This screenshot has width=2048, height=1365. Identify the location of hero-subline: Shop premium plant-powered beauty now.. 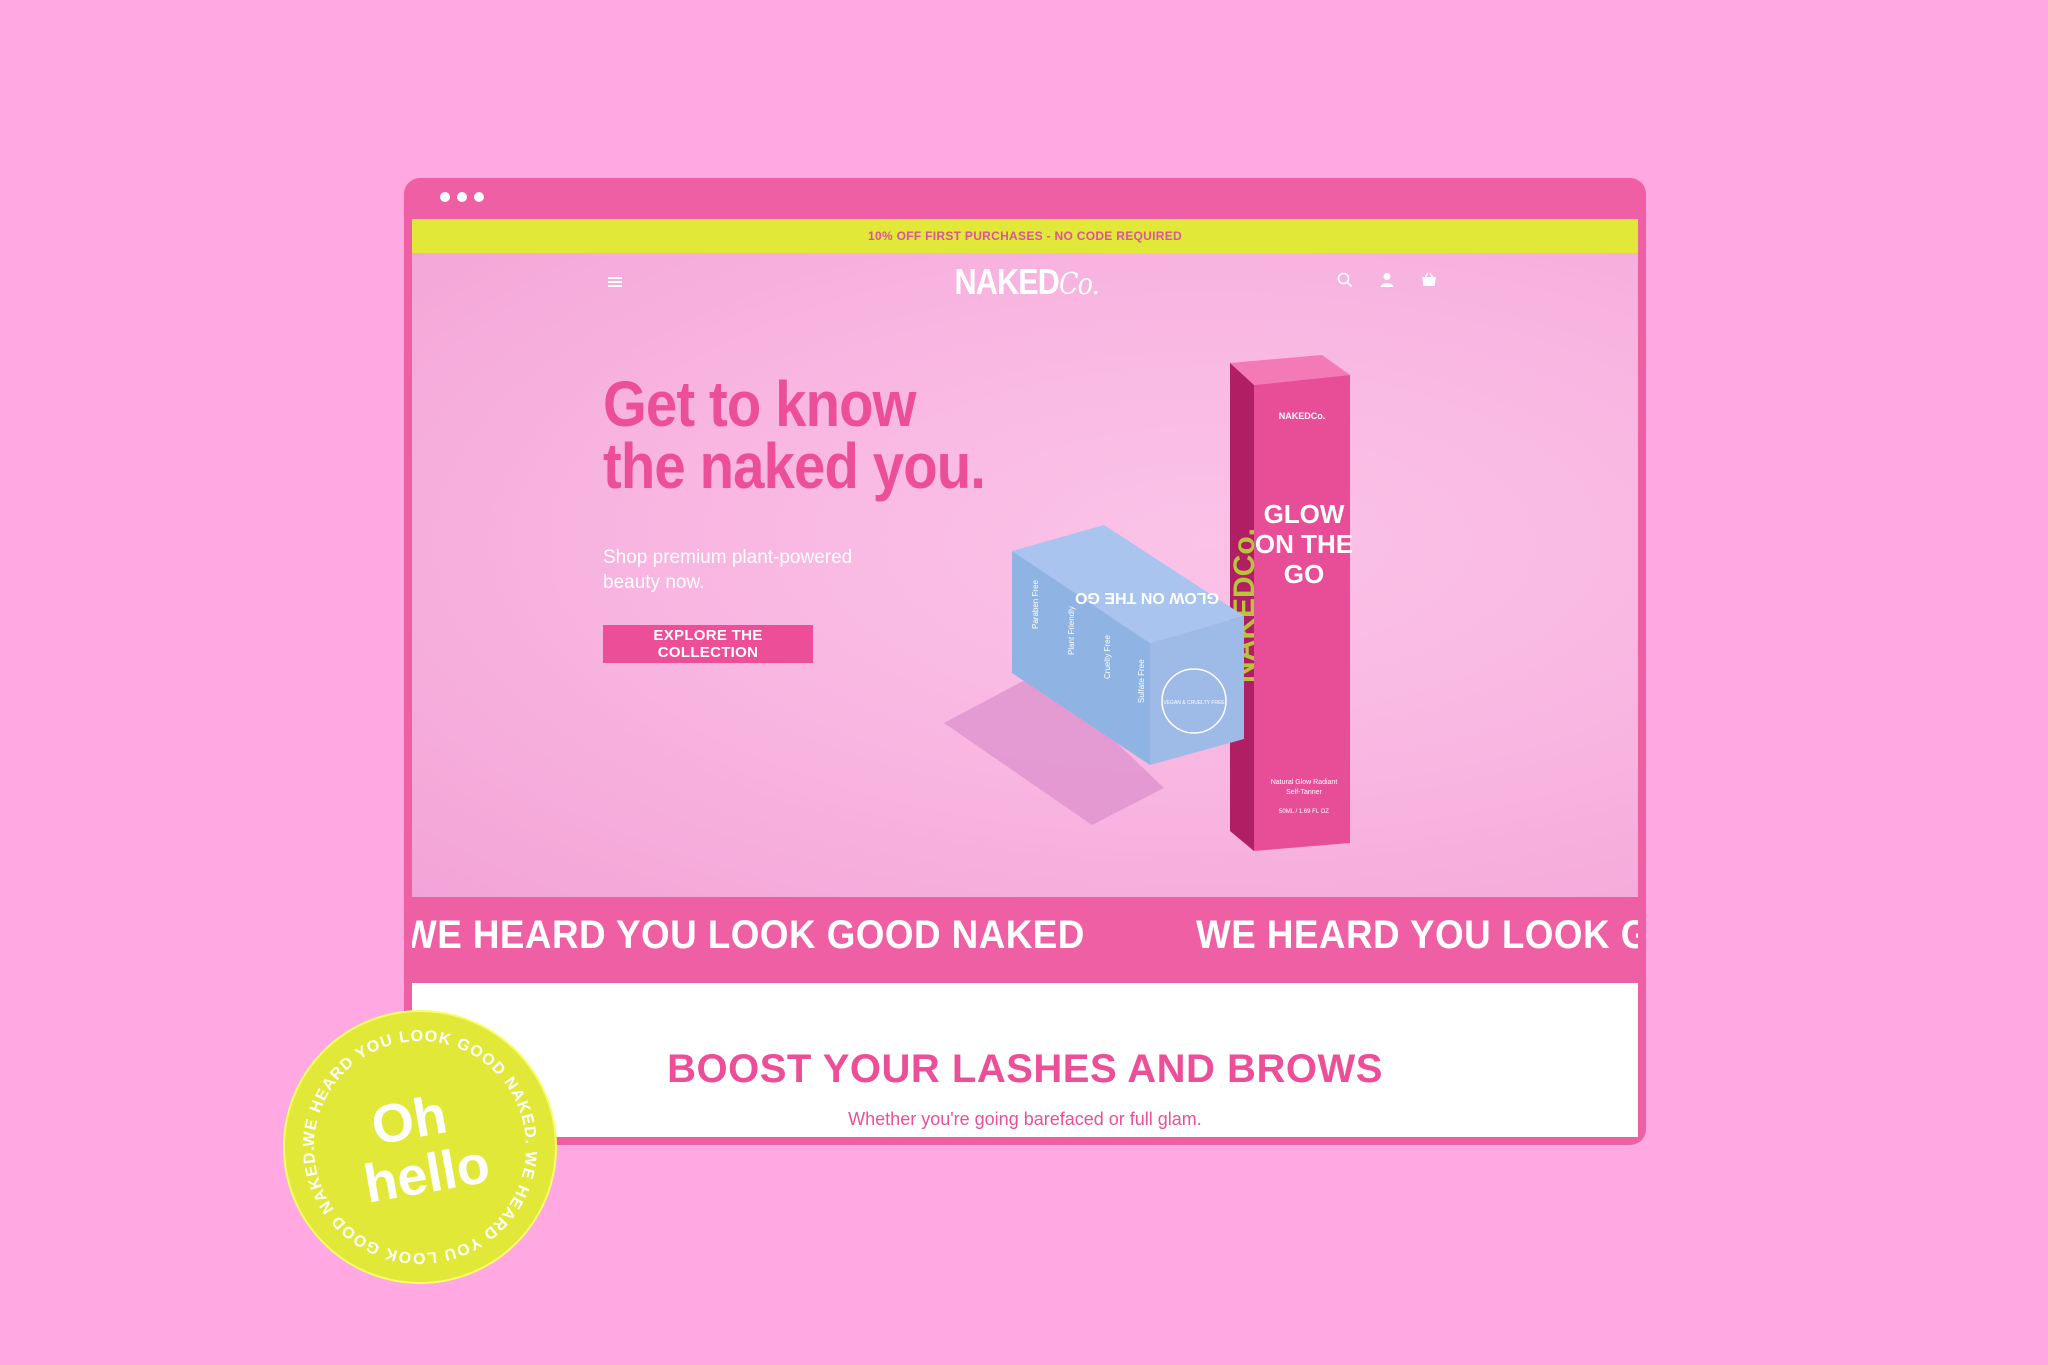
(728, 570).